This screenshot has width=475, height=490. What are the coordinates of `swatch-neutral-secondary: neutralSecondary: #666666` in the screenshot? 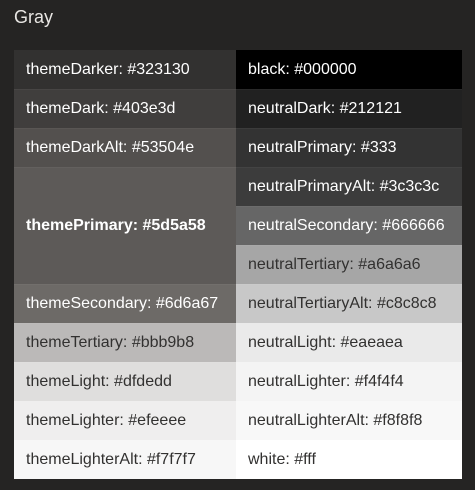 It's located at (349, 225).